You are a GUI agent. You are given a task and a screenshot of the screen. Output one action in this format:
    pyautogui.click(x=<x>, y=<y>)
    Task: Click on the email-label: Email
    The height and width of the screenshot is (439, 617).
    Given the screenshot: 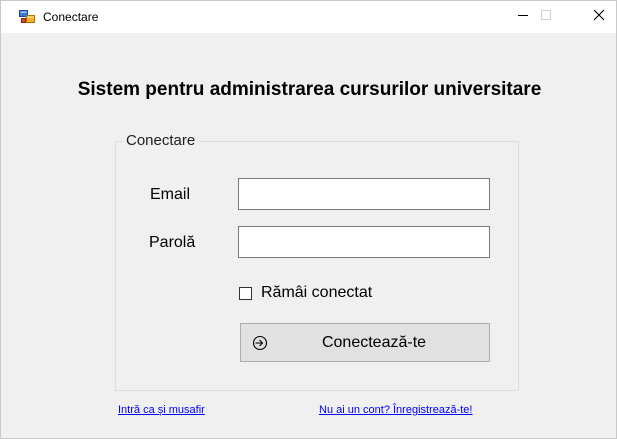 What is the action you would take?
    pyautogui.click(x=170, y=194)
    